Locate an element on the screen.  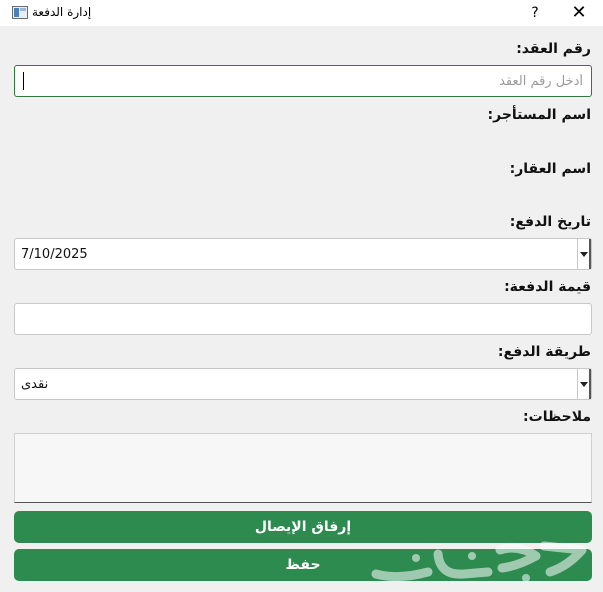
close-icon: ✕ is located at coordinates (579, 13).